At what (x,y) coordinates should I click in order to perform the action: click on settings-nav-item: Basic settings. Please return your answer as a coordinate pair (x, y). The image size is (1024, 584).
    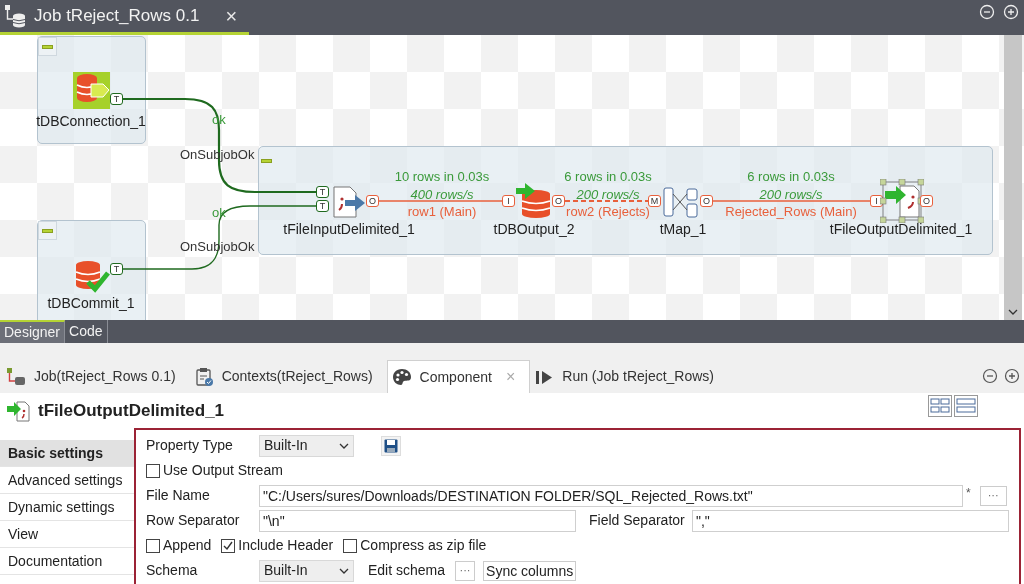
    Looking at the image, I should click on (67, 453).